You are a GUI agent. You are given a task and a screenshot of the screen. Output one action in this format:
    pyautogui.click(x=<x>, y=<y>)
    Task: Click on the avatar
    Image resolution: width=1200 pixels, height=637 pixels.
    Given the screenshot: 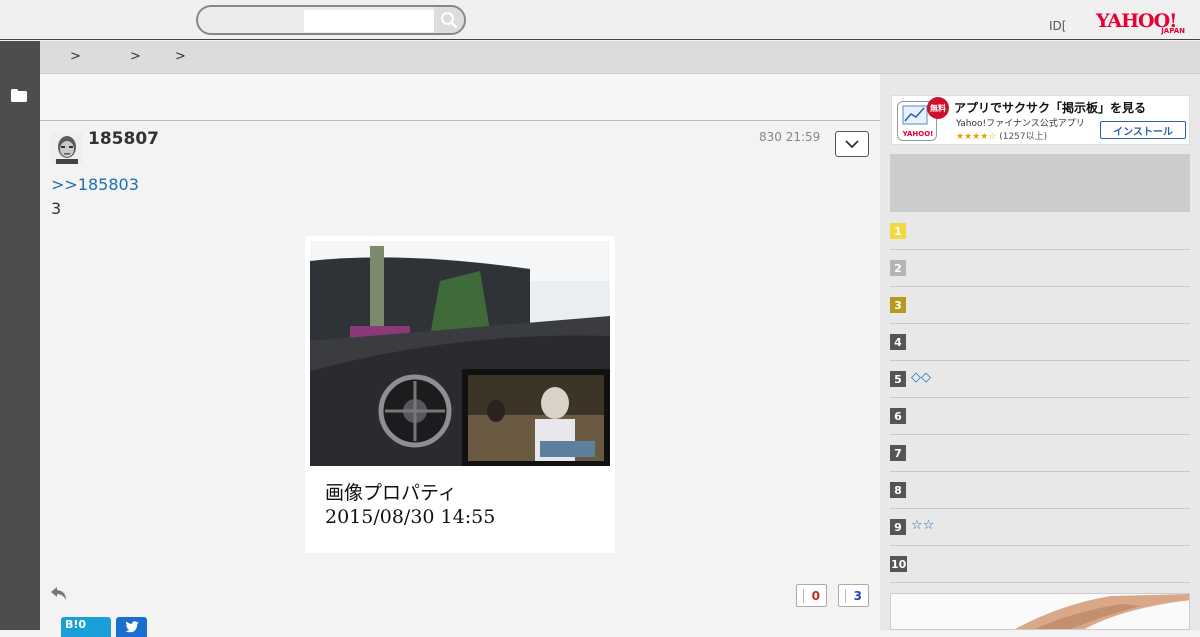 What is the action you would take?
    pyautogui.click(x=67, y=148)
    